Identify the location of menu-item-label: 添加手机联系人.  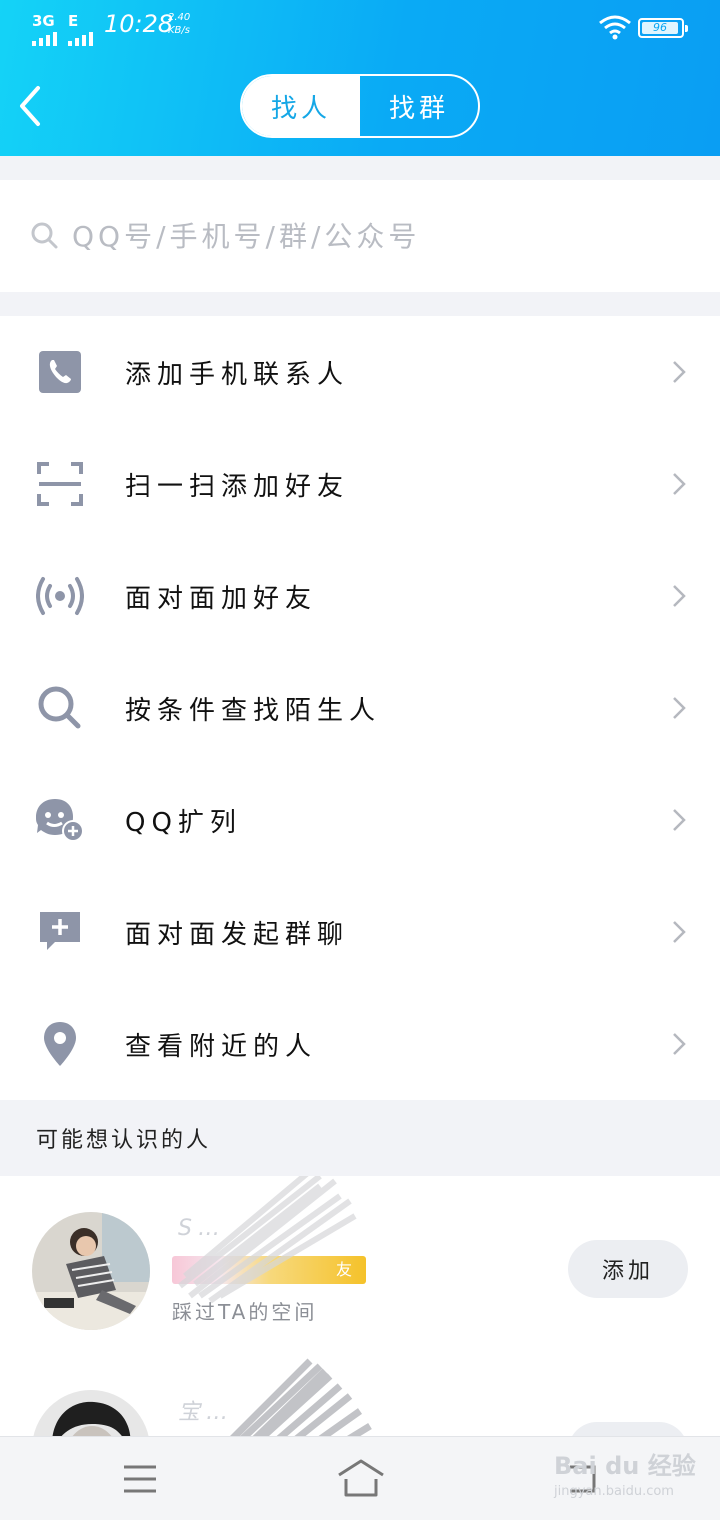
(237, 374).